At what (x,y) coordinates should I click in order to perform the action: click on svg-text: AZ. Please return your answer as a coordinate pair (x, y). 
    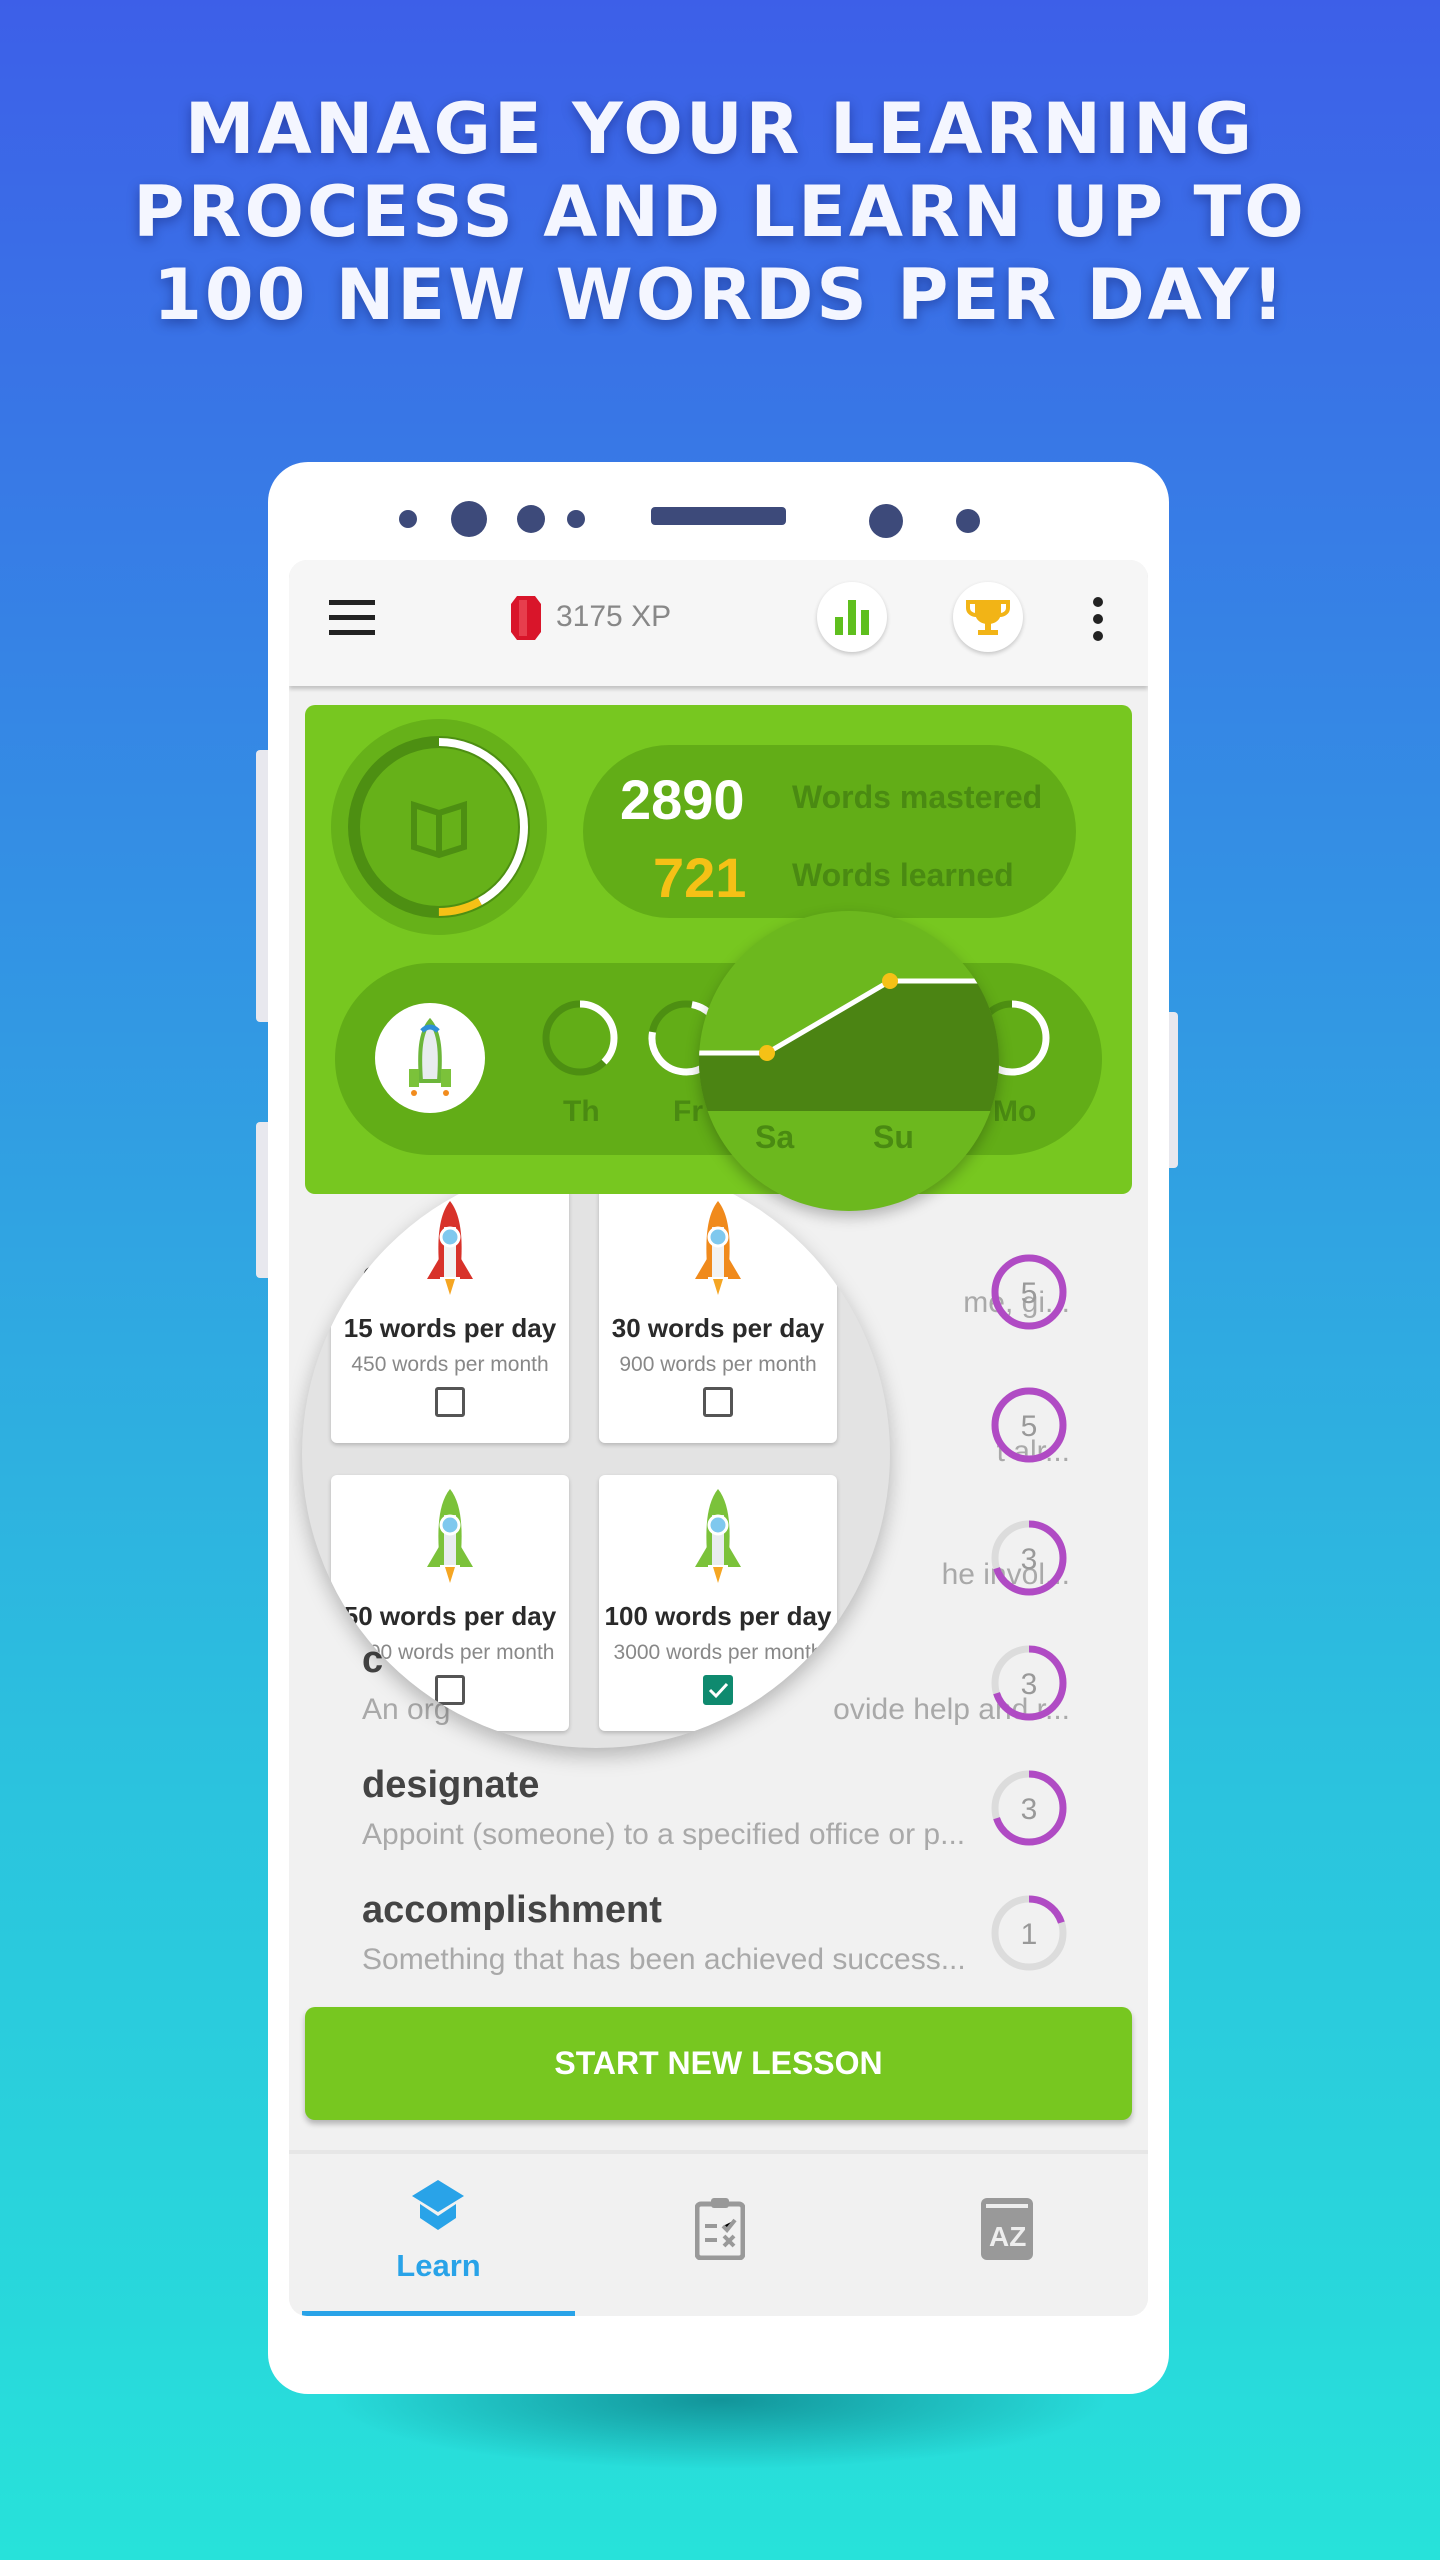
    Looking at the image, I should click on (1007, 2236).